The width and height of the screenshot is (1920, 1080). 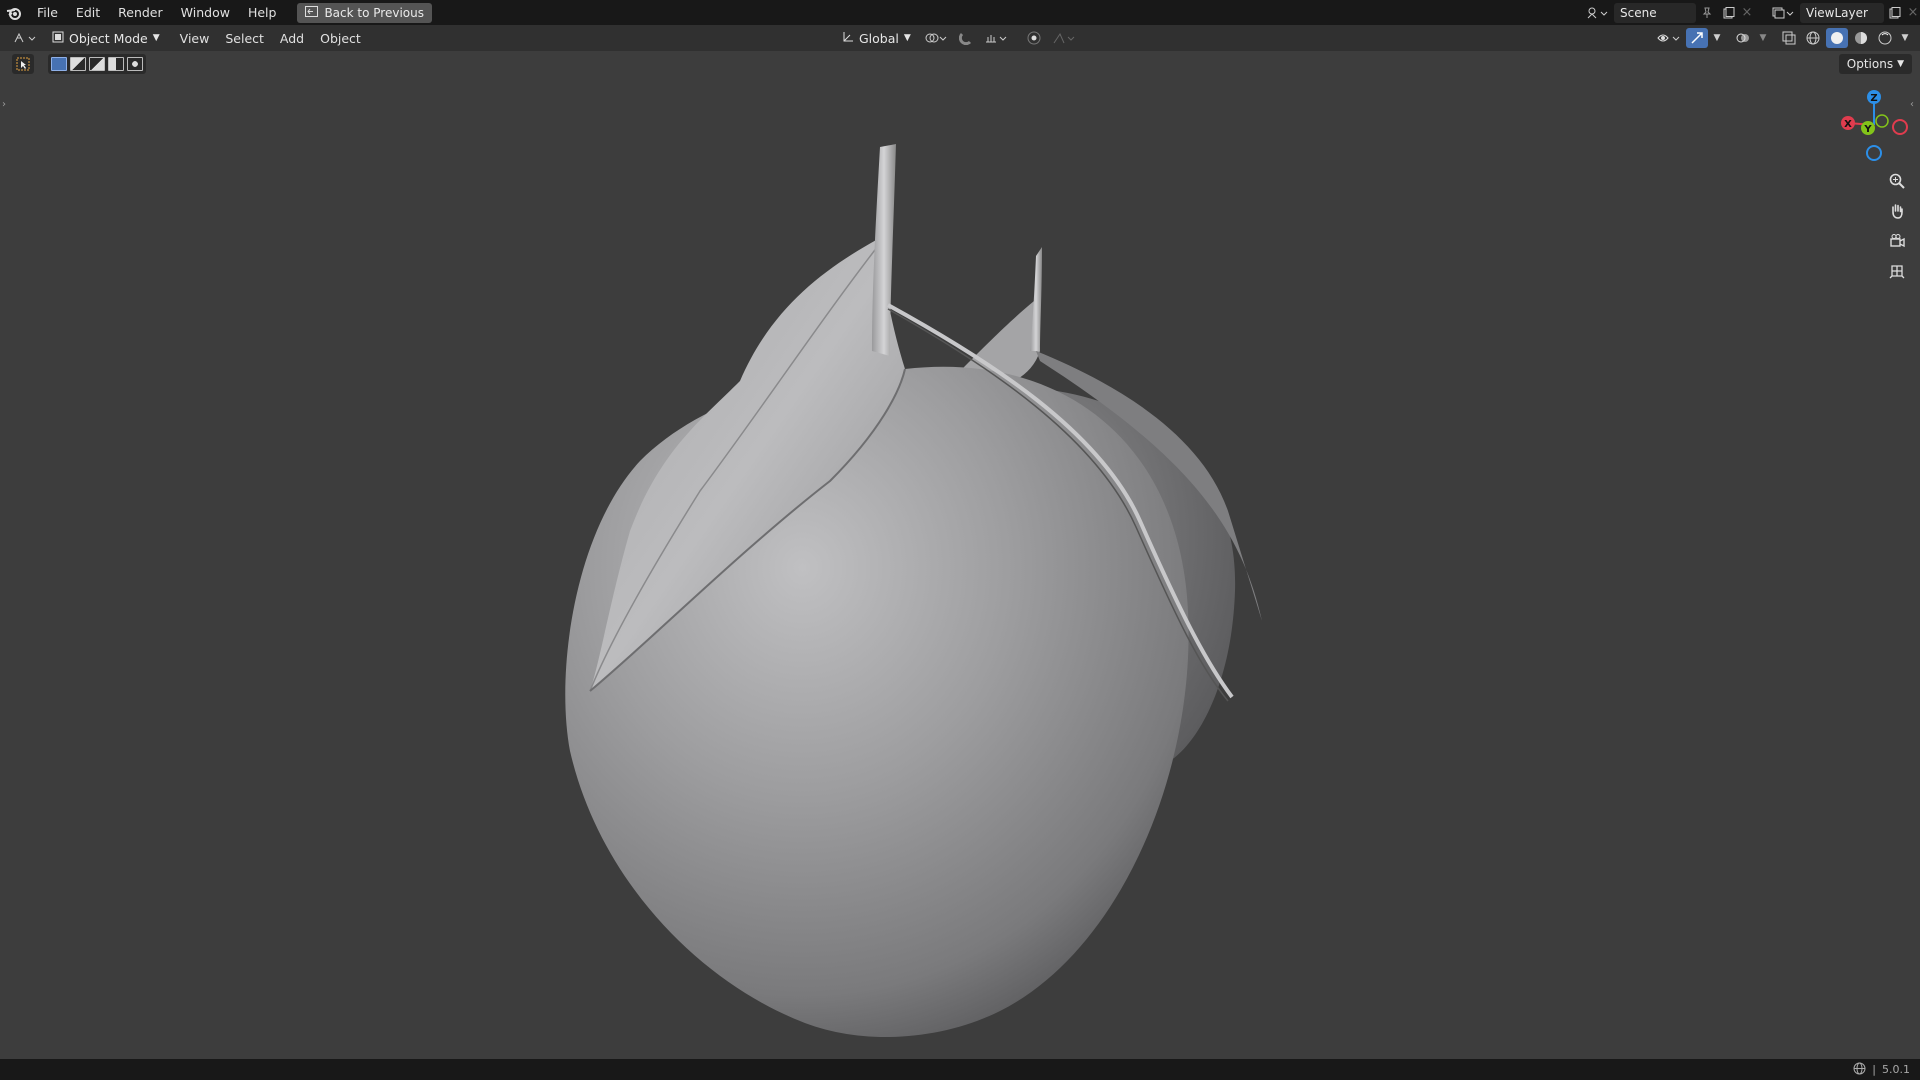 I want to click on proportional-editing-icon, so click(x=1034, y=38).